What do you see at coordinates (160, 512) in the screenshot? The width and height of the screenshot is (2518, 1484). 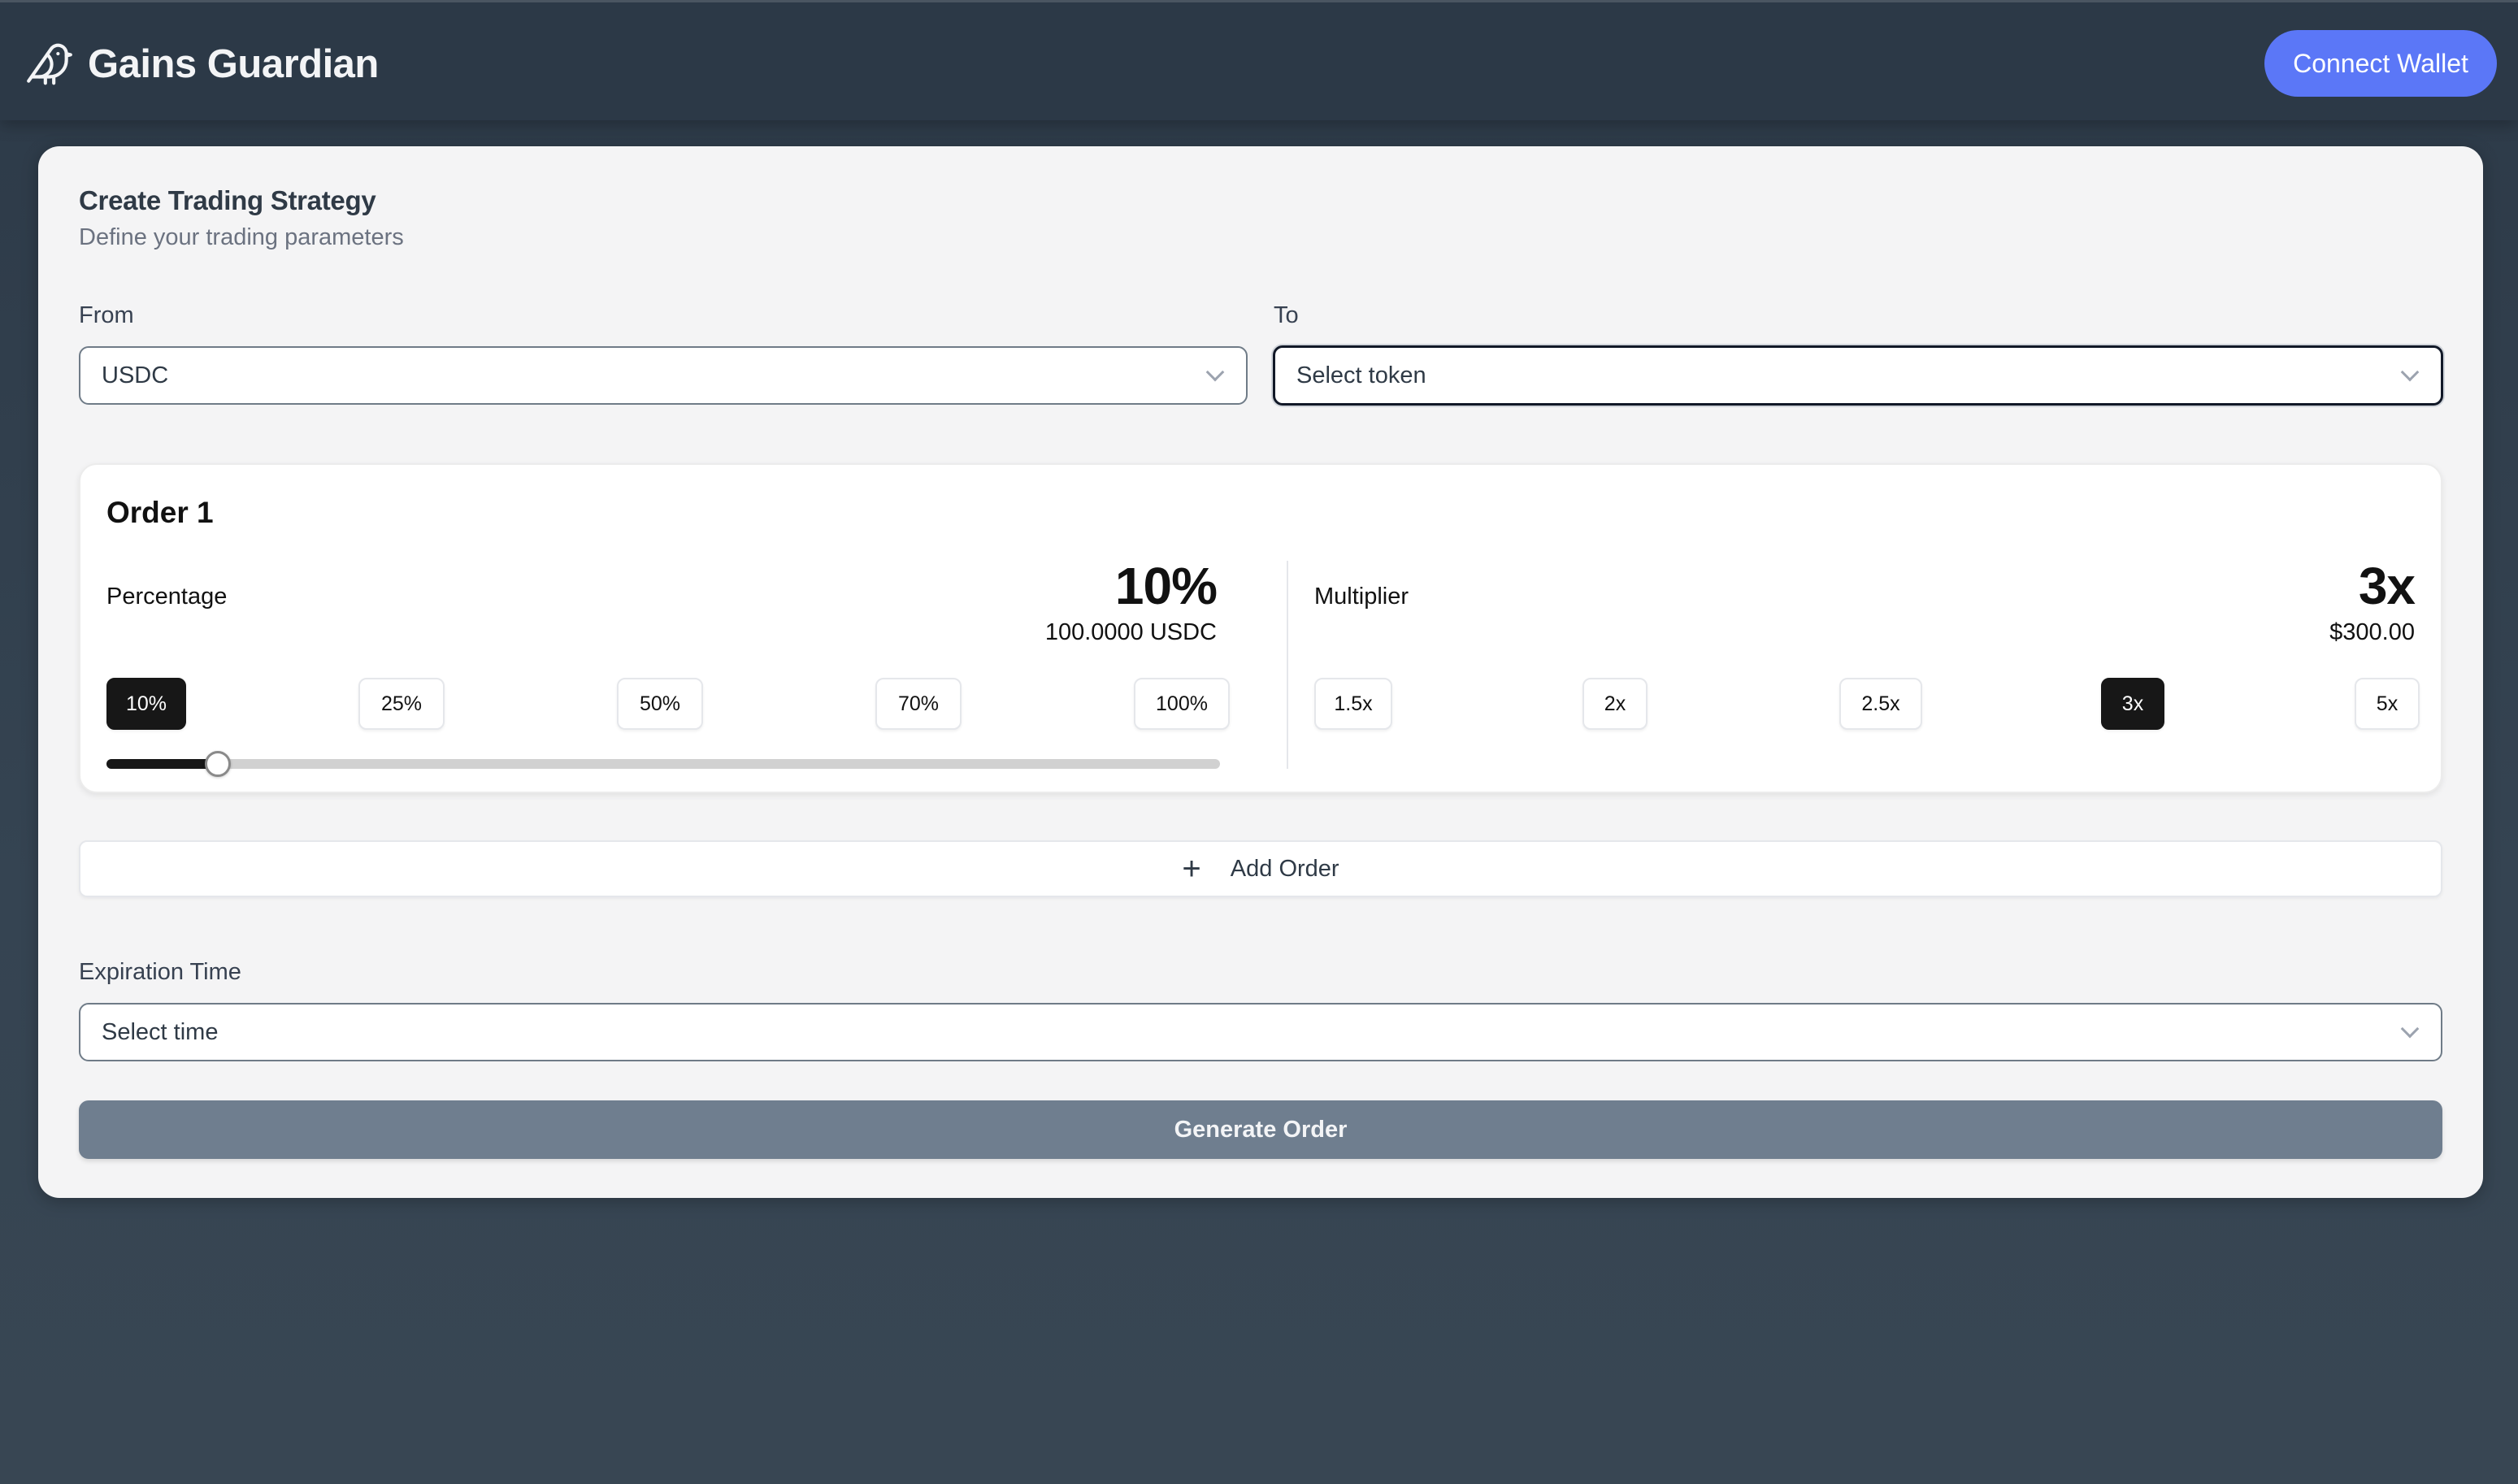 I see `order-title: Order 1` at bounding box center [160, 512].